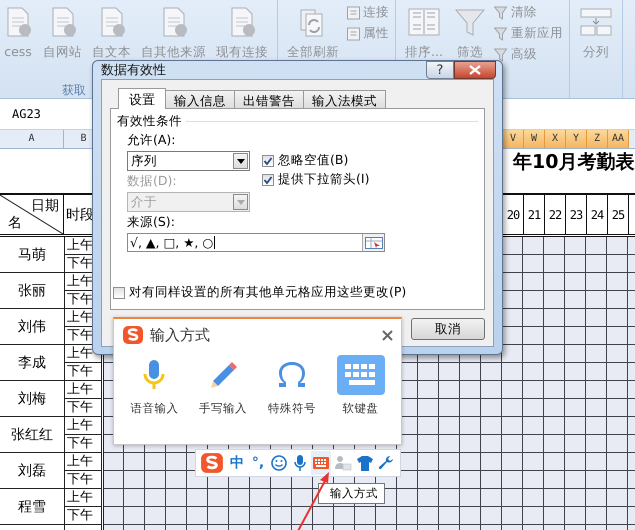 The height and width of the screenshot is (530, 635). Describe the element at coordinates (279, 463) in the screenshot. I see `smiley-icon` at that location.